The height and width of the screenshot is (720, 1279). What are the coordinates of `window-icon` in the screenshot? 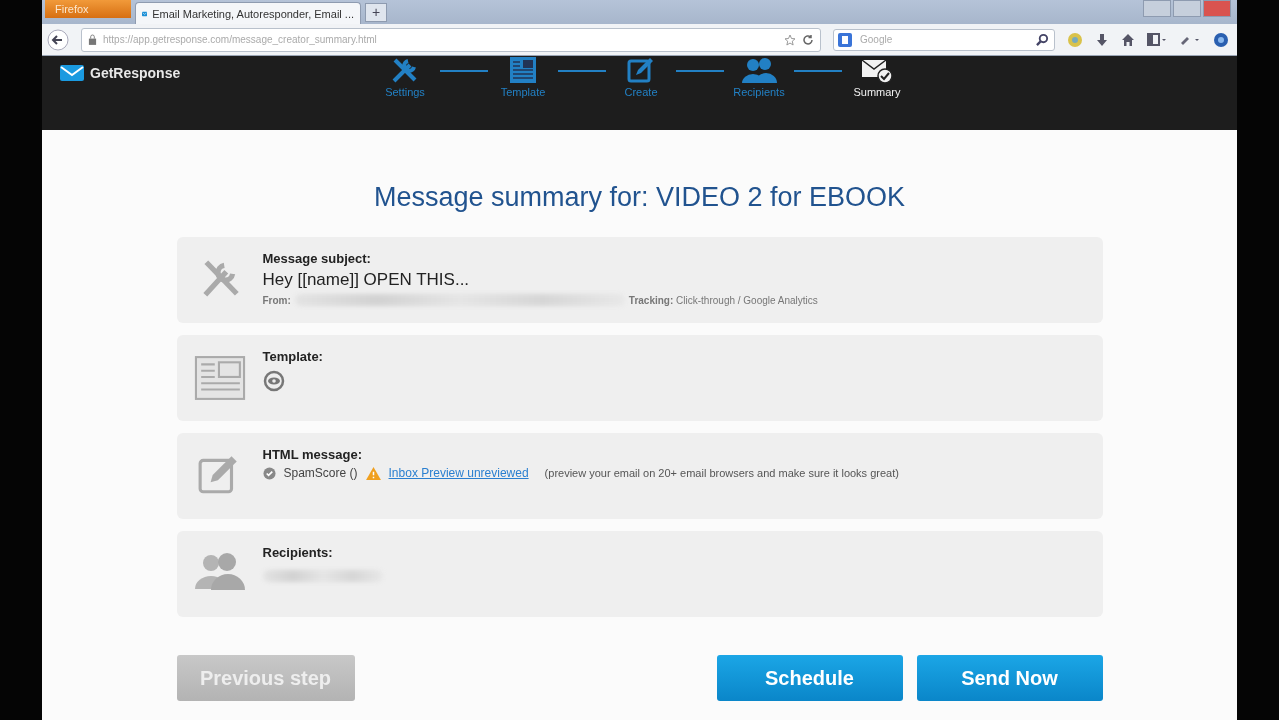 It's located at (1157, 39).